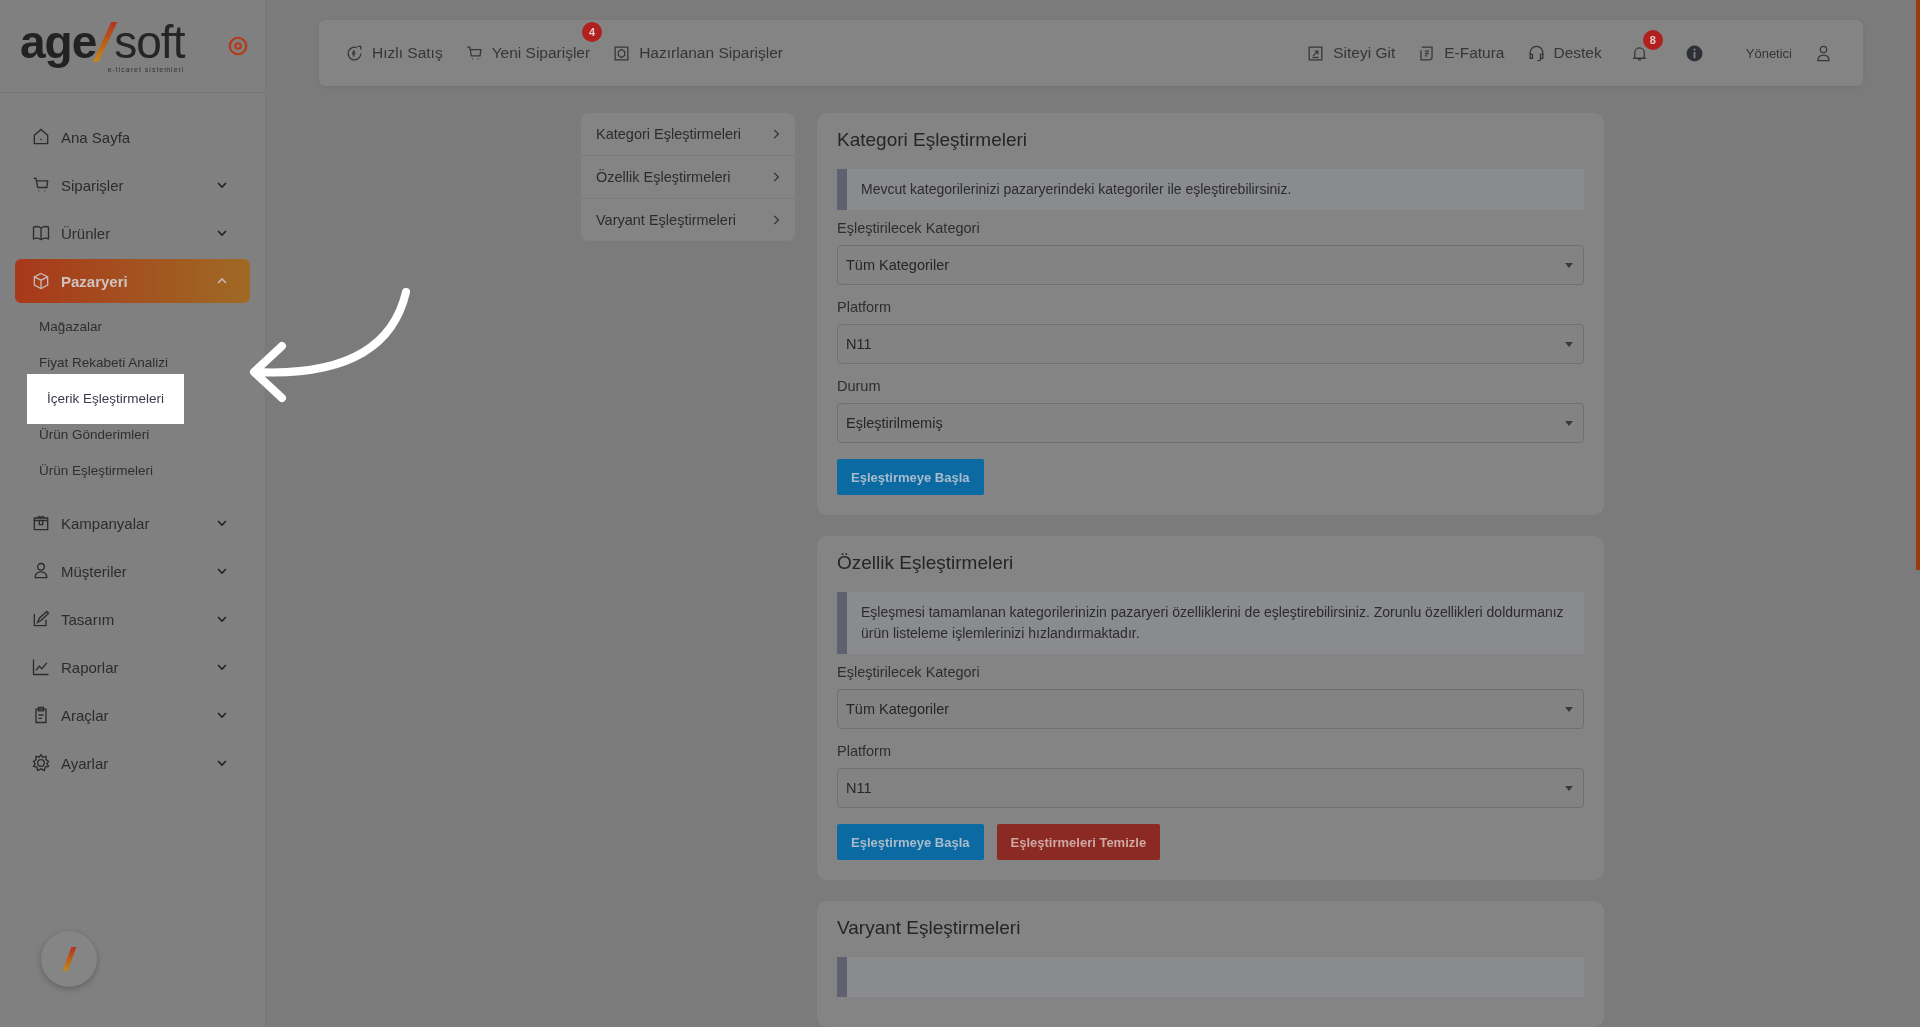 The width and height of the screenshot is (1920, 1027). What do you see at coordinates (541, 53) in the screenshot?
I see `top-link: Yeni Siparişler` at bounding box center [541, 53].